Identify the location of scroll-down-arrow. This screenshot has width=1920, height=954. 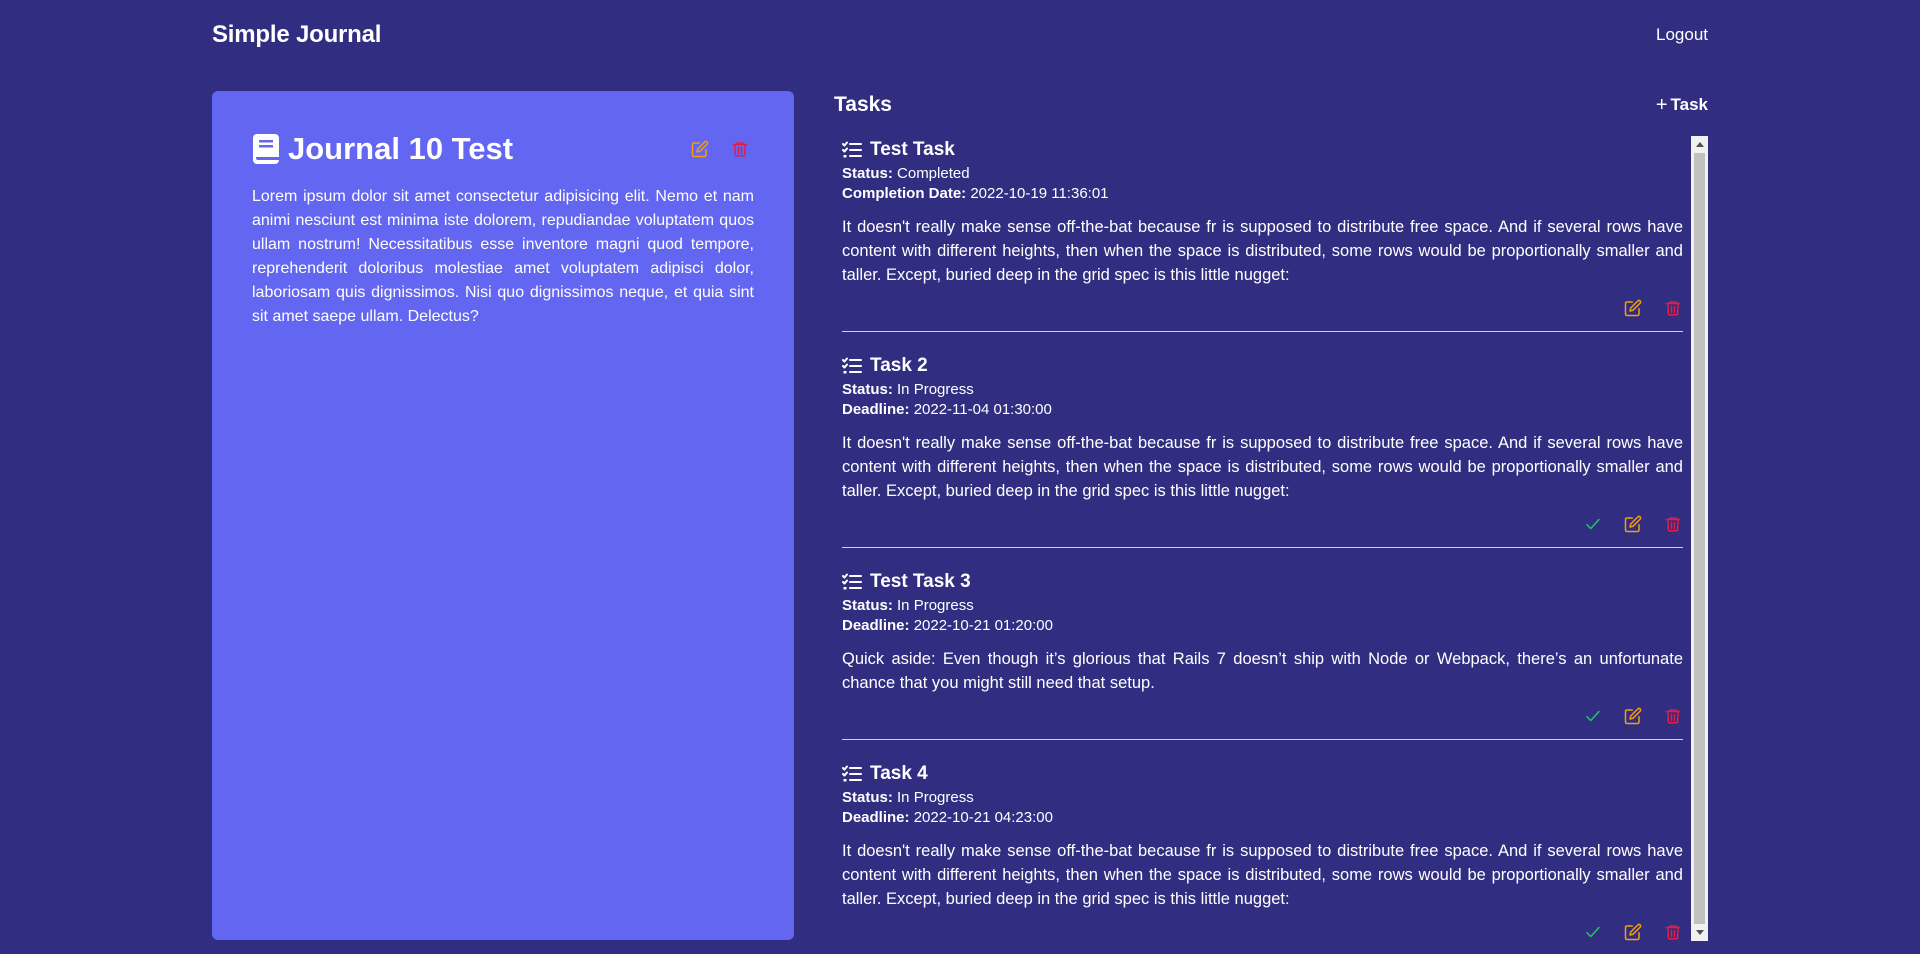
(1699, 932).